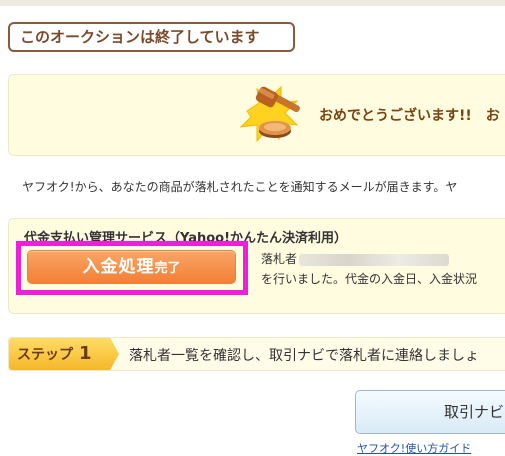  I want to click on step-1-bar: ステップ 1 落札者一覧を確認し、取引ナビで落札者に連絡しましょ, so click(256, 354).